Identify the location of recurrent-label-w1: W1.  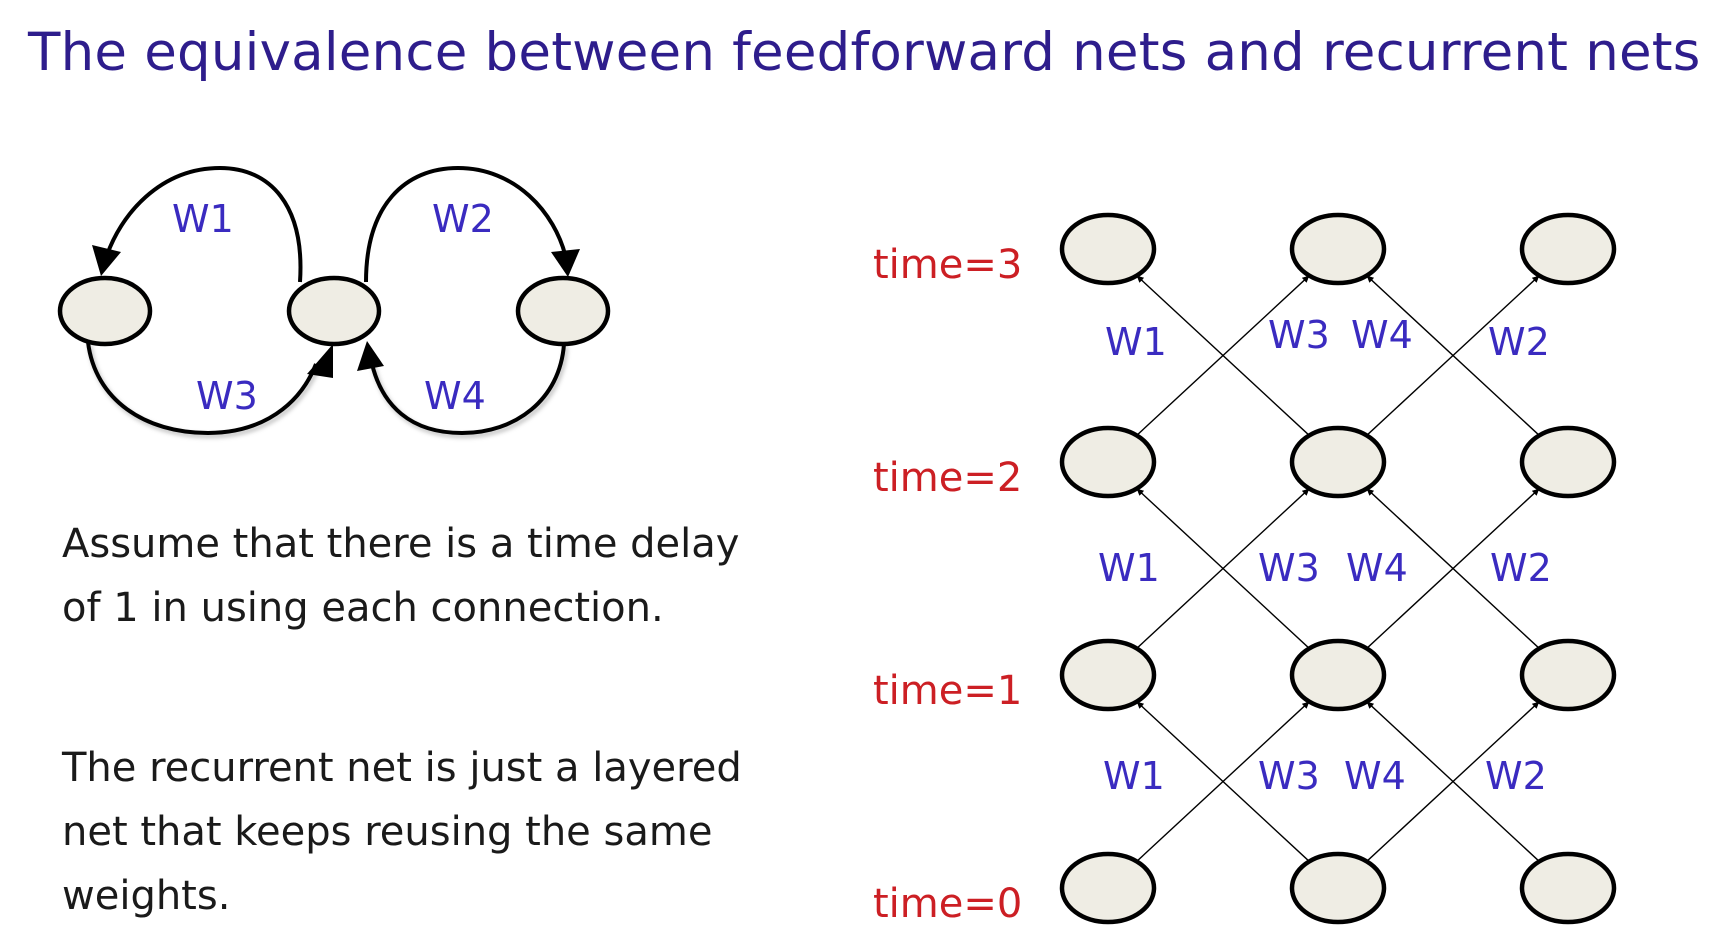
(203, 219).